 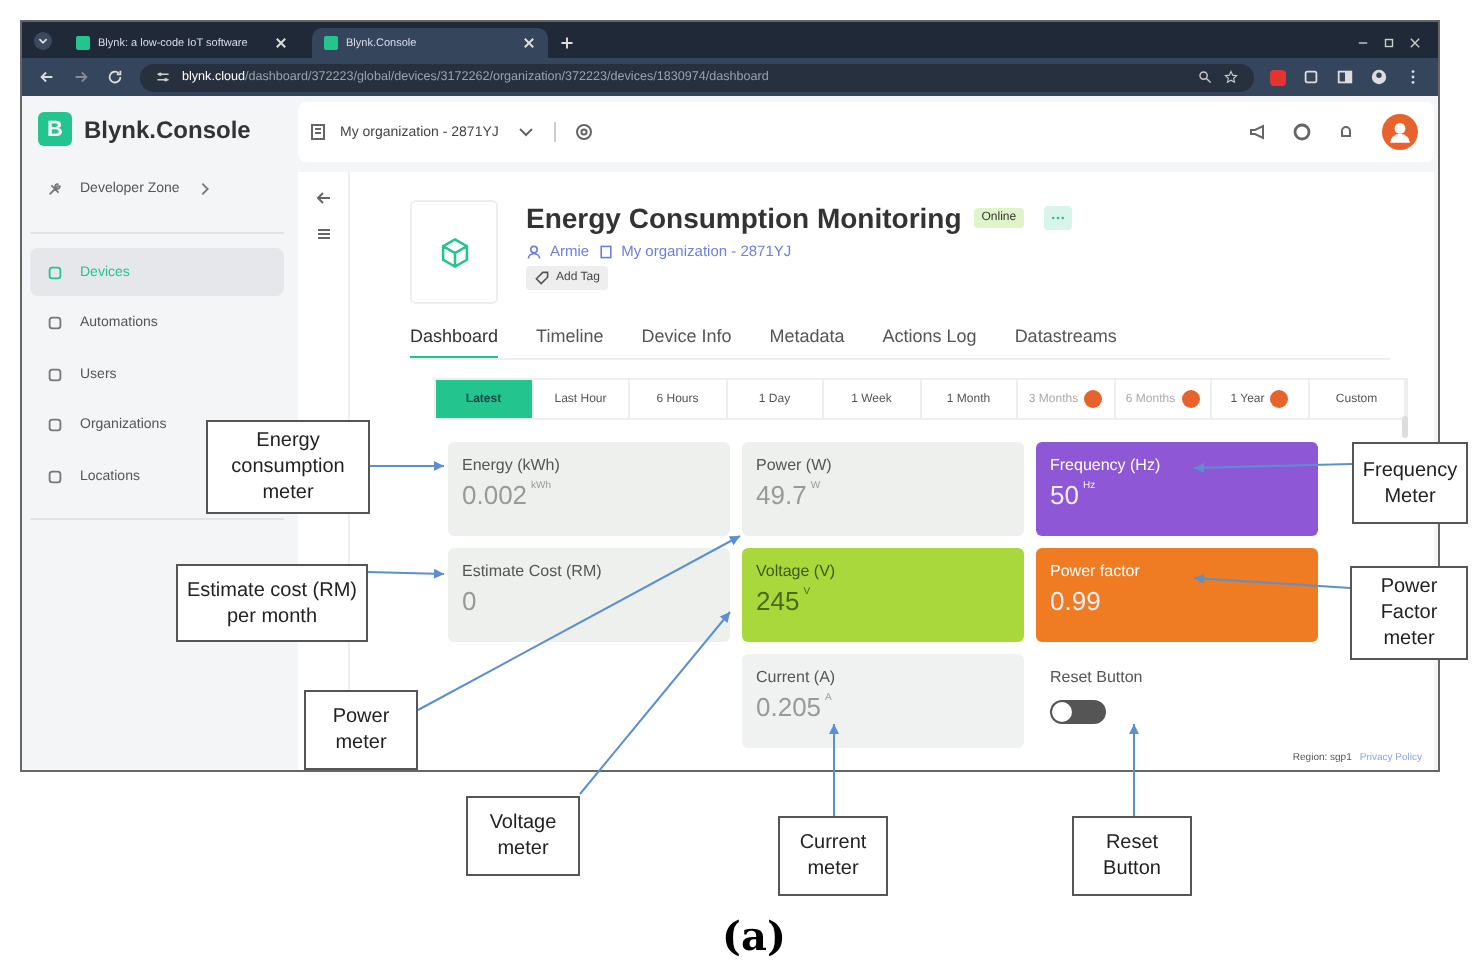 I want to click on widget-title: Frequency (Hz), so click(x=1105, y=465).